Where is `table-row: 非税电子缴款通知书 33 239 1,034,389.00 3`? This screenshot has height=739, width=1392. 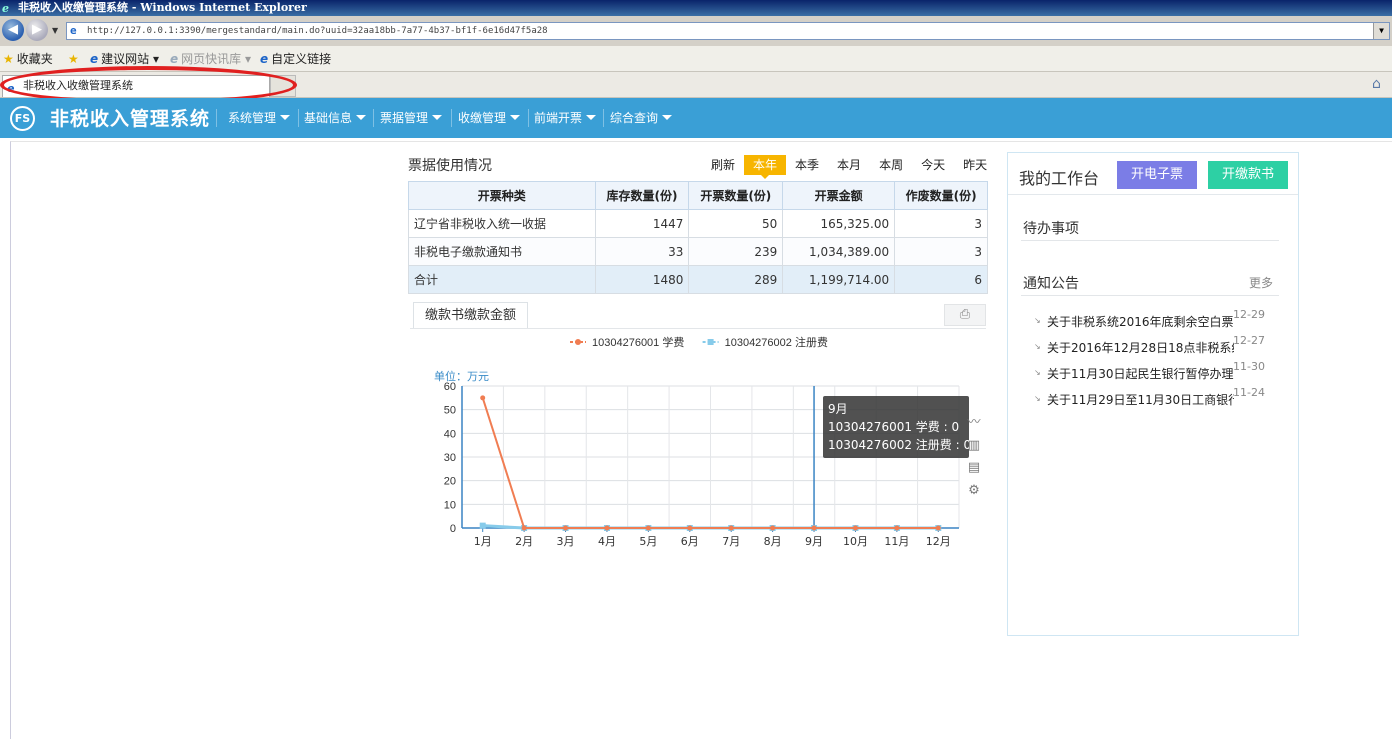 table-row: 非税电子缴款通知书 33 239 1,034,389.00 3 is located at coordinates (698, 251).